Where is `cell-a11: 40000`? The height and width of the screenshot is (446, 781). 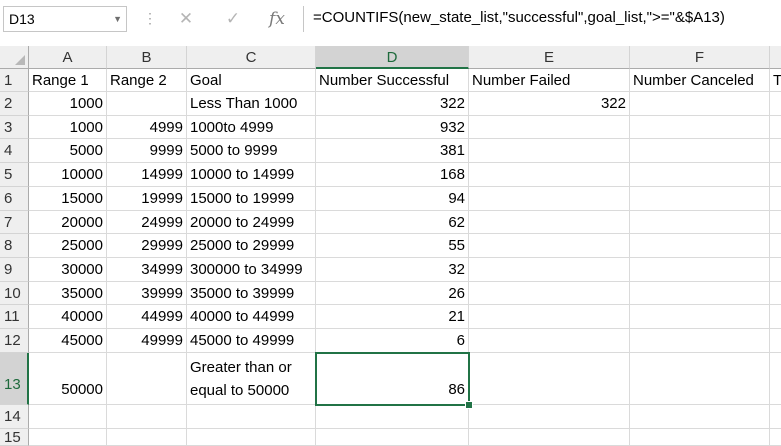
cell-a11: 40000 is located at coordinates (68, 317).